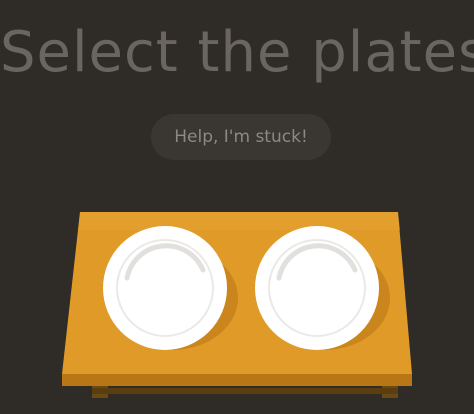  What do you see at coordinates (245, 391) in the screenshot?
I see `table-leg-bar` at bounding box center [245, 391].